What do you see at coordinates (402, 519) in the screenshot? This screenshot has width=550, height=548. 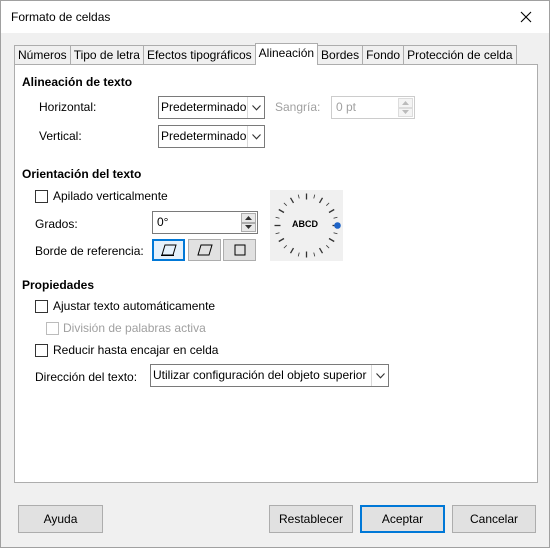 I see `ok-button: Aceptar` at bounding box center [402, 519].